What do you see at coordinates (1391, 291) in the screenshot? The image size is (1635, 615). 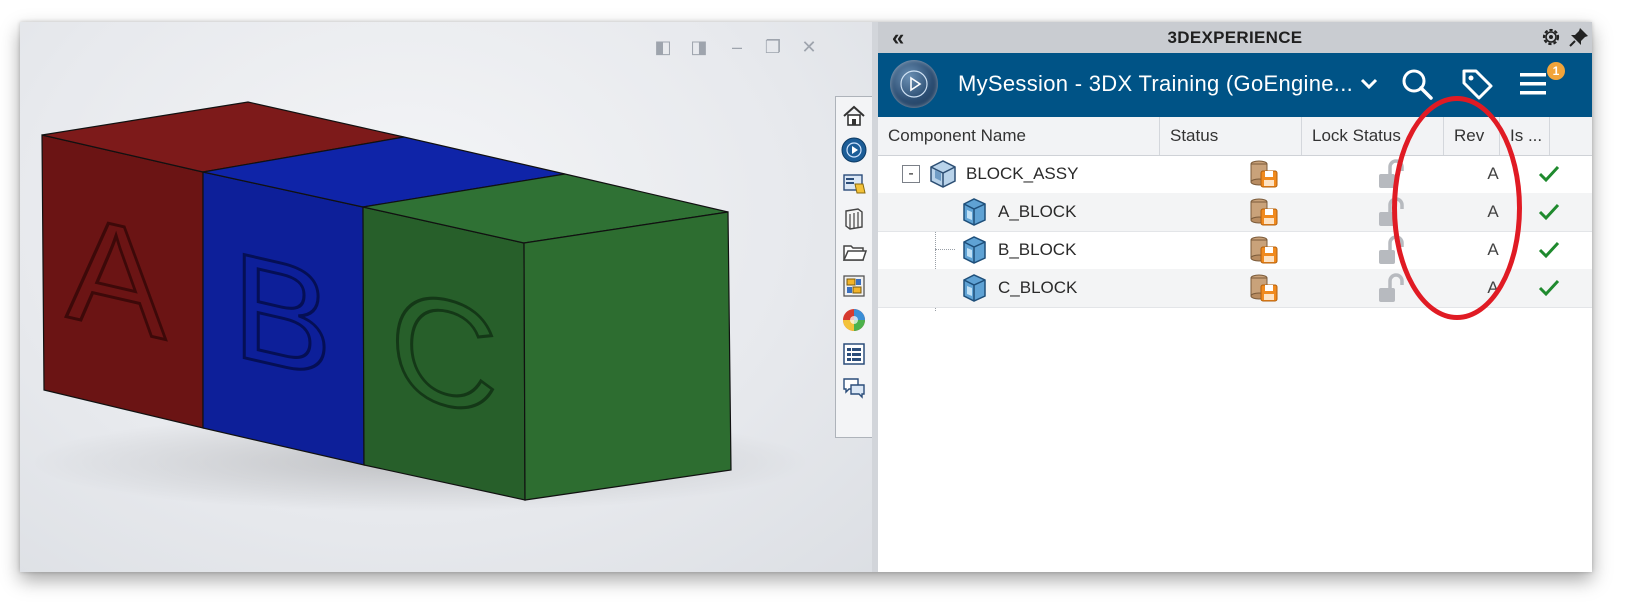 I see `unlock-icon` at bounding box center [1391, 291].